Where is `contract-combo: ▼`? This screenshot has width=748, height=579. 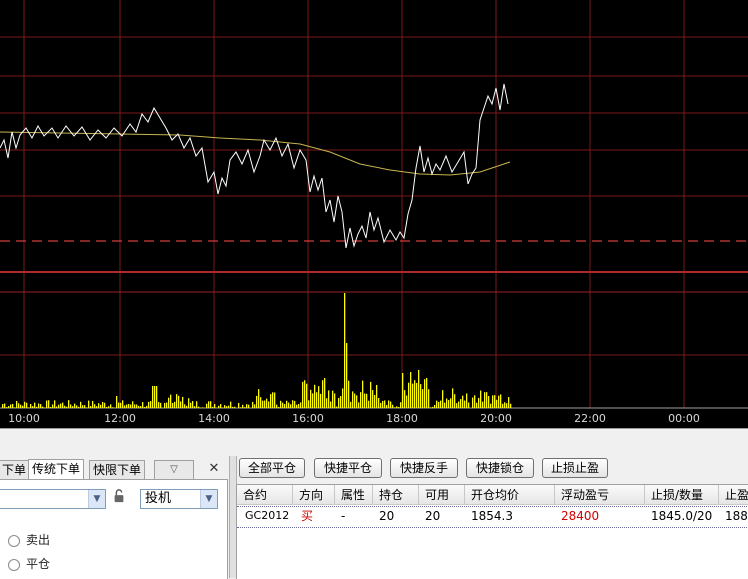
contract-combo: ▼ is located at coordinates (53, 499).